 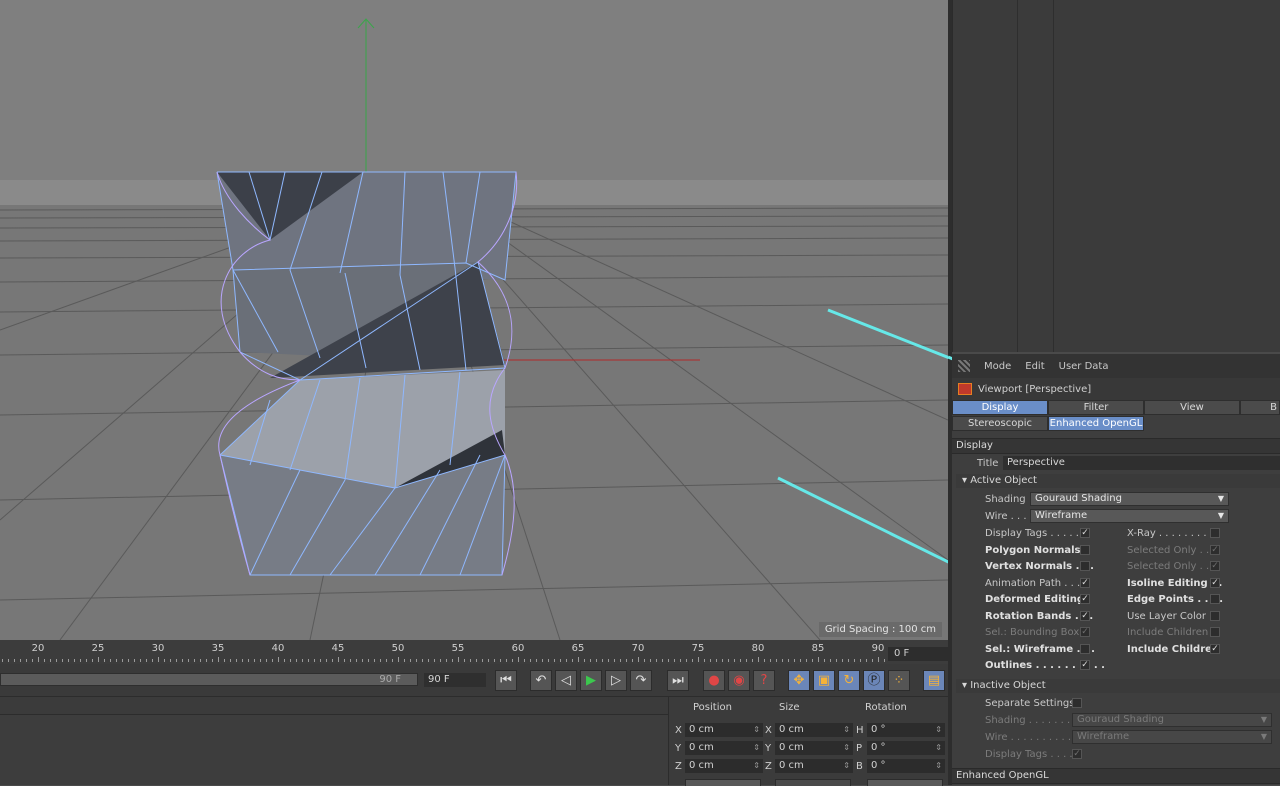 What do you see at coordinates (1215, 616) in the screenshot?
I see `checkbox-use-layer-color` at bounding box center [1215, 616].